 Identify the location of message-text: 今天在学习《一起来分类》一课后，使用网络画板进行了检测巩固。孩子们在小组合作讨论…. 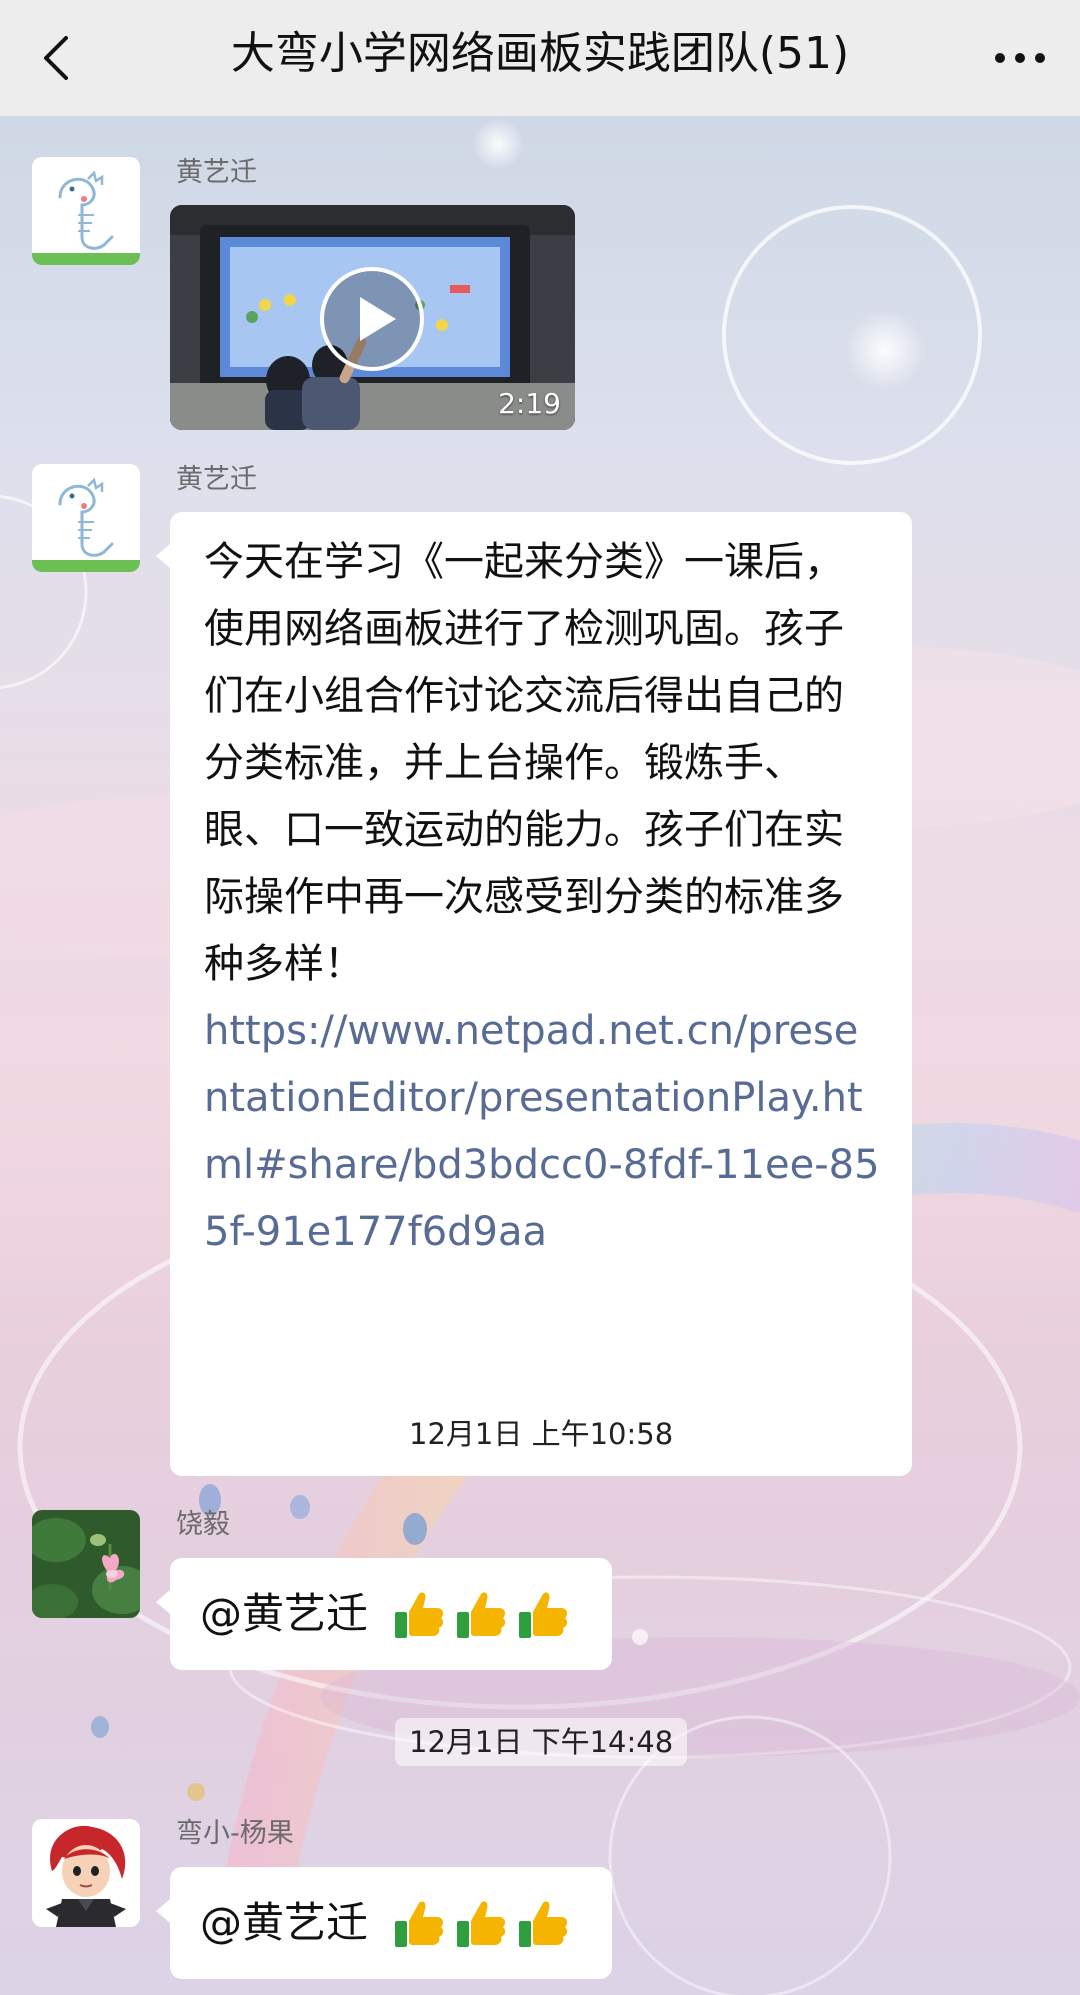
(524, 763).